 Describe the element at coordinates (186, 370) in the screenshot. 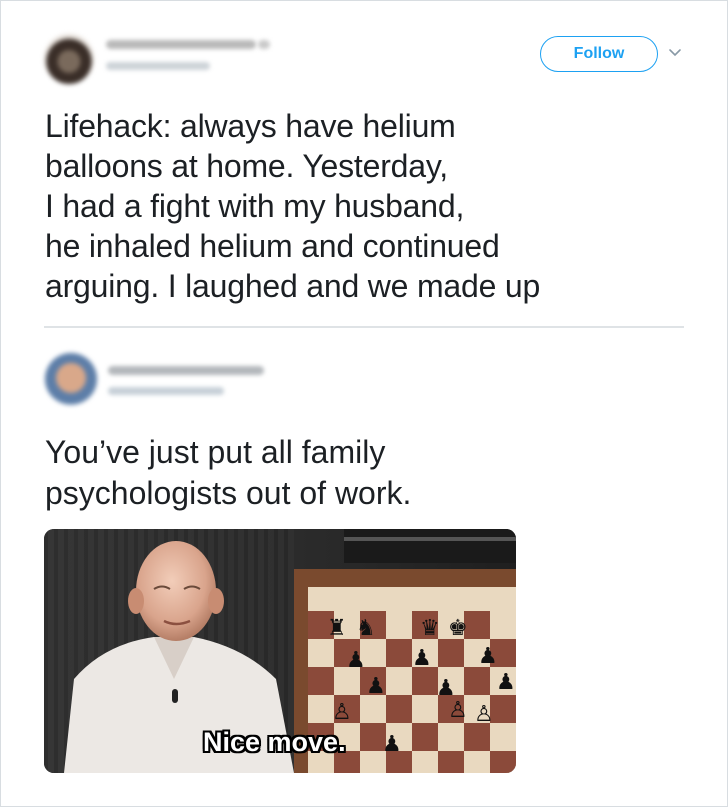

I see `reply-author-name-redacted` at that location.